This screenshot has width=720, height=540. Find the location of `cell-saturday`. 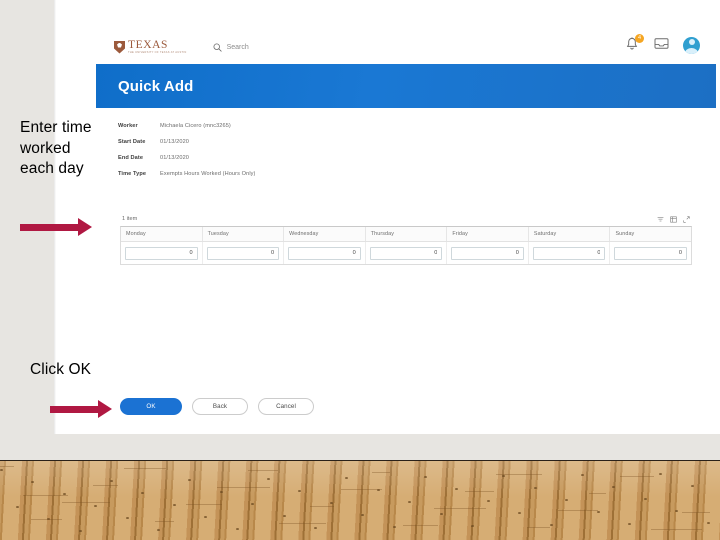

cell-saturday is located at coordinates (570, 253).